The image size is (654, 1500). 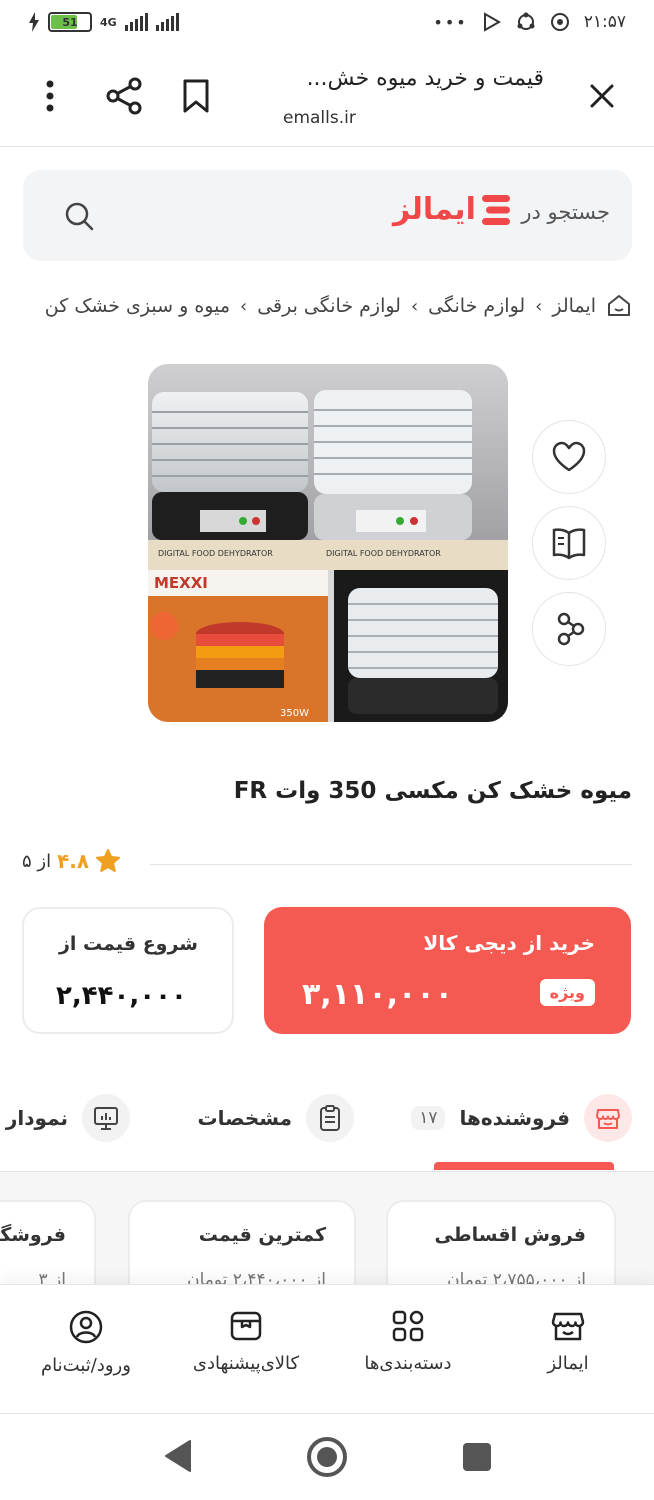 I want to click on heart-icon, so click(x=569, y=456).